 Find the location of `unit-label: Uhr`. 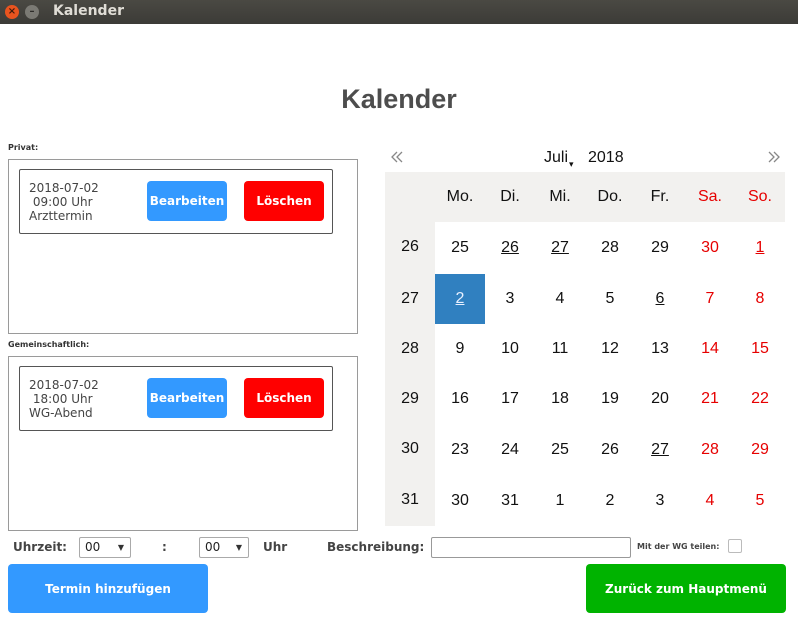

unit-label: Uhr is located at coordinates (275, 547).